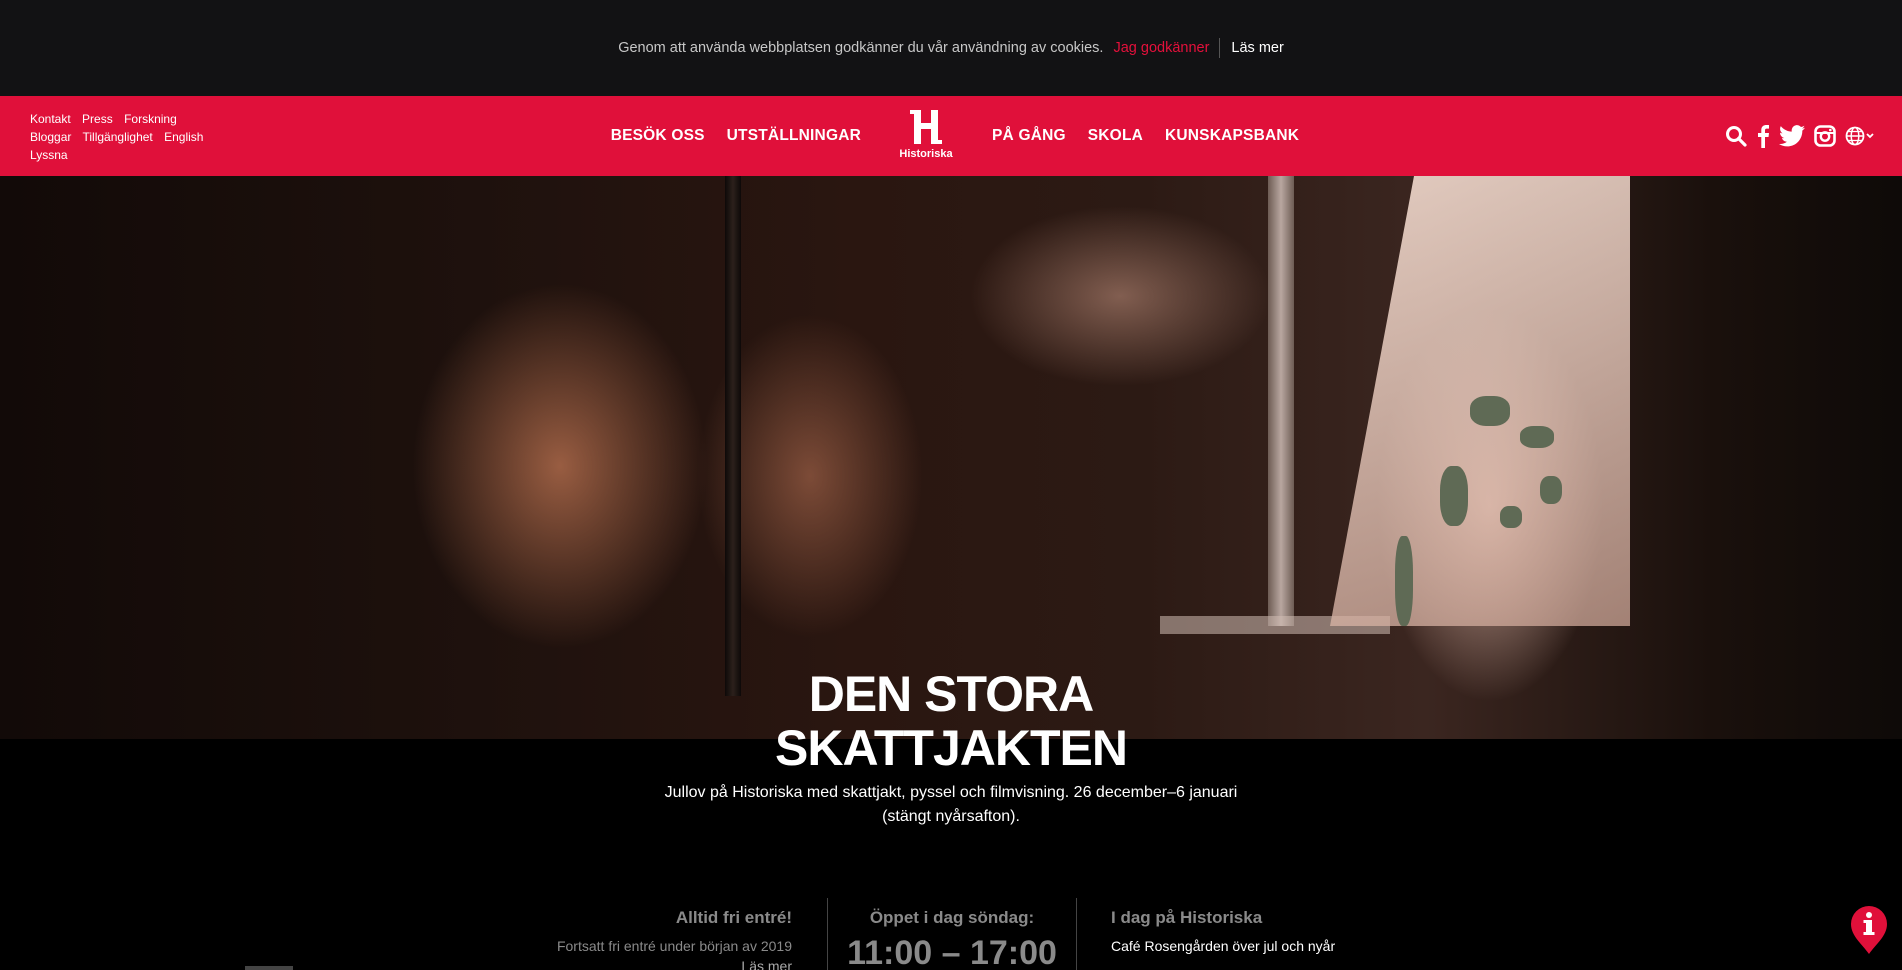 Image resolution: width=1902 pixels, height=970 pixels. I want to click on hero-title-line1: DEN STORA, so click(951, 694).